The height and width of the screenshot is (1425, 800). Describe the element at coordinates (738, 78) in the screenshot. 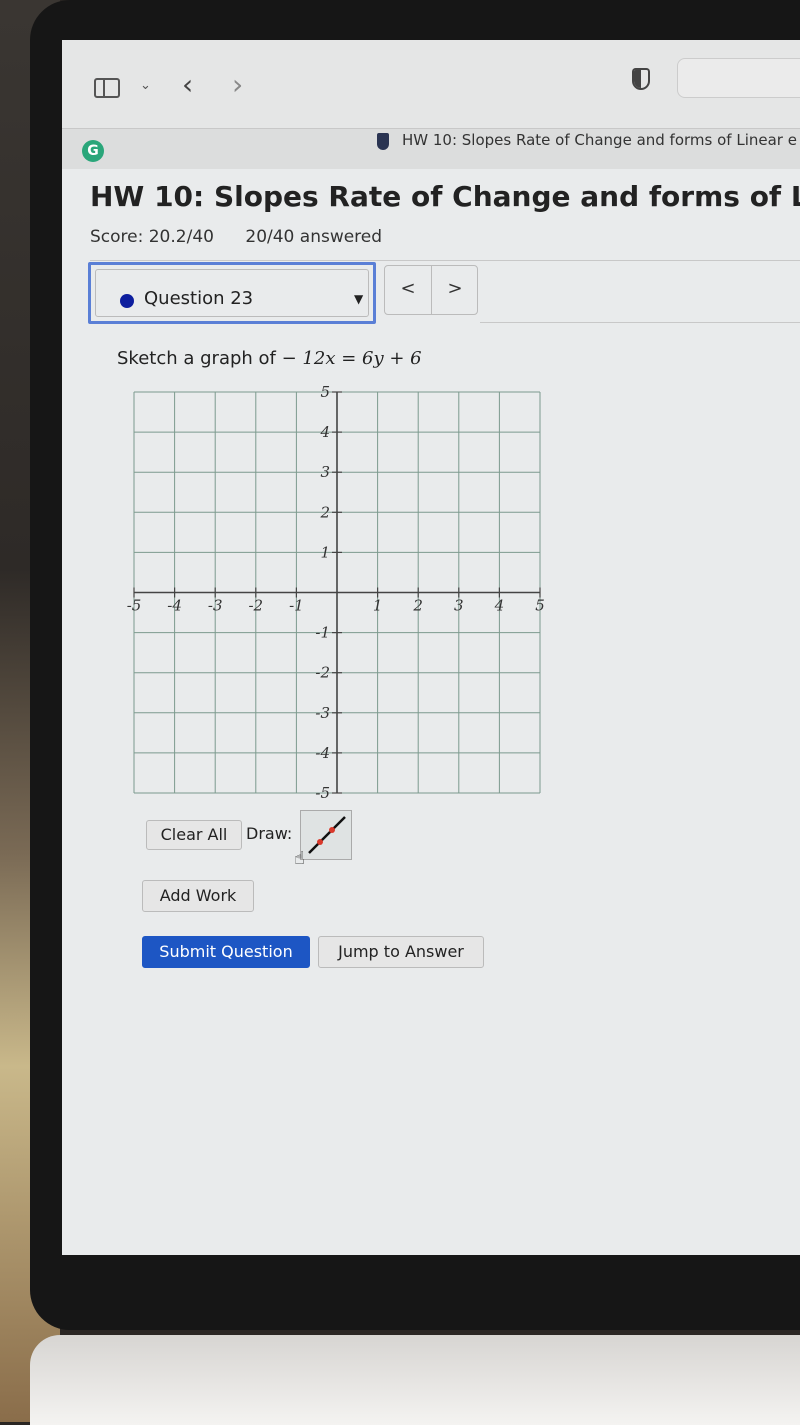

I see `address-bar` at that location.